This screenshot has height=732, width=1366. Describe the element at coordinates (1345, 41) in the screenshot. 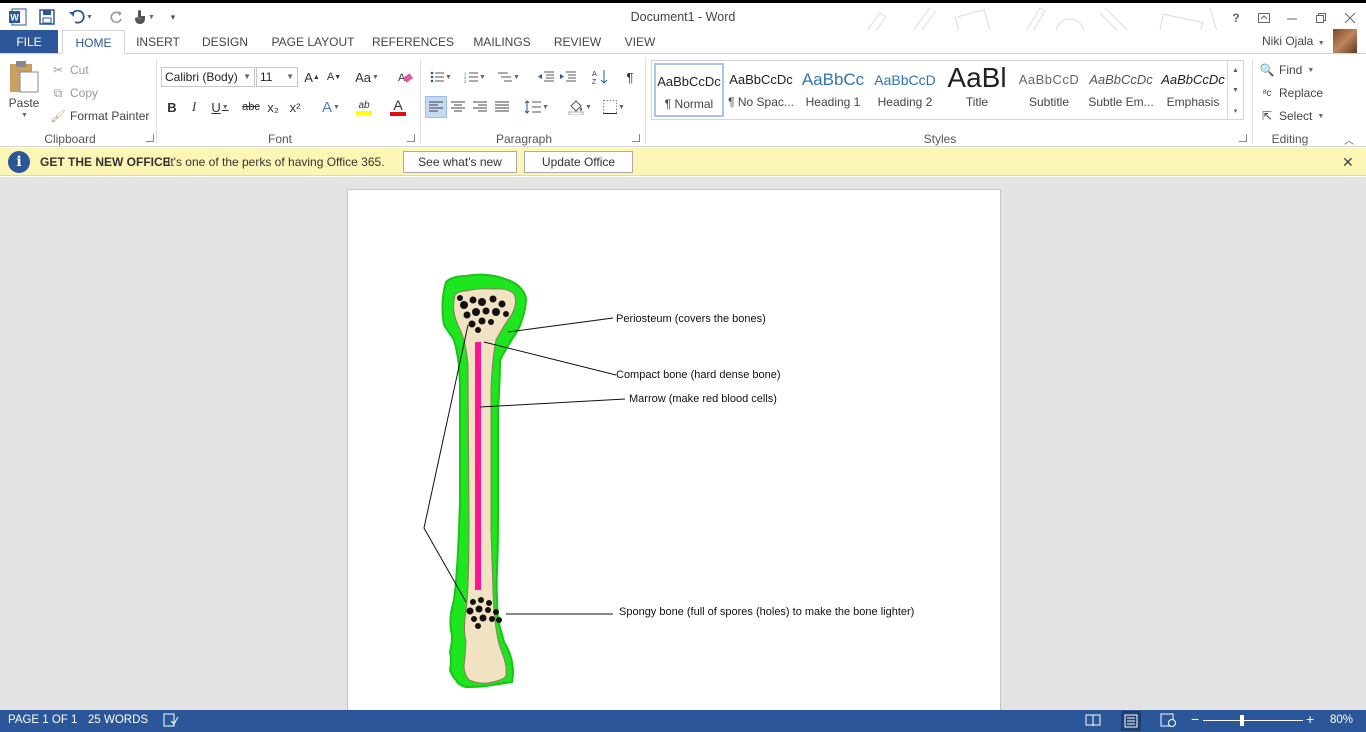

I see `avatar` at that location.